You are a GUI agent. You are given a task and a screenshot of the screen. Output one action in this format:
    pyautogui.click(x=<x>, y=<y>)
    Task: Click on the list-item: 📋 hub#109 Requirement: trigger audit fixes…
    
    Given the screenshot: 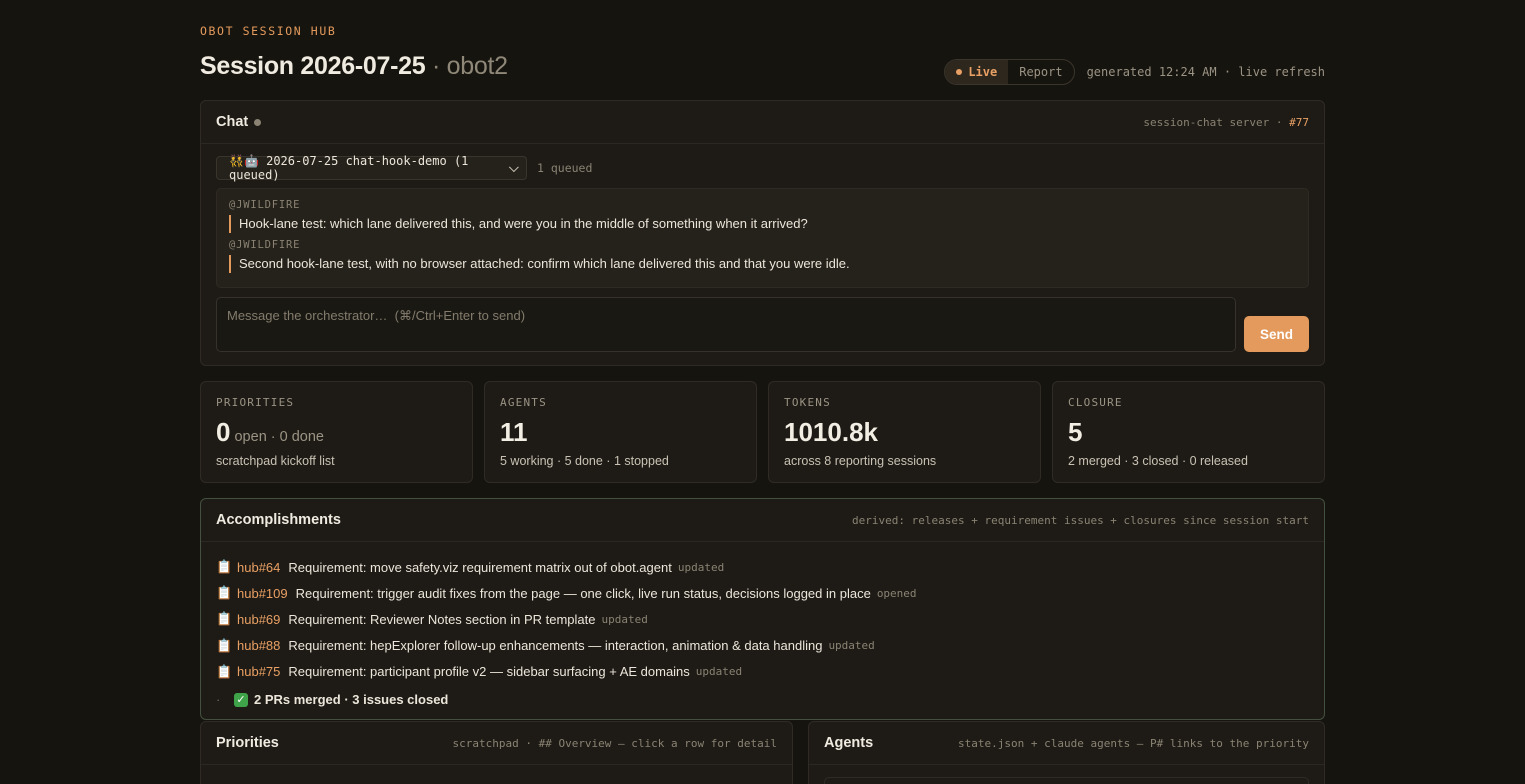 What is the action you would take?
    pyautogui.click(x=762, y=593)
    